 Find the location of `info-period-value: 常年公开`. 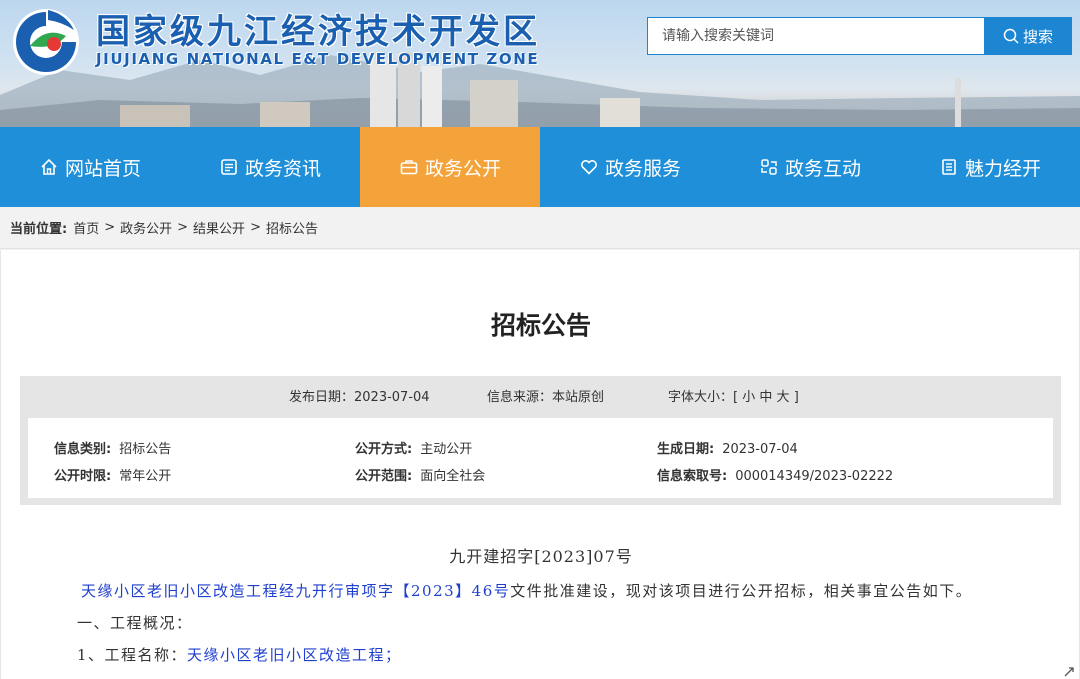

info-period-value: 常年公开 is located at coordinates (145, 476).